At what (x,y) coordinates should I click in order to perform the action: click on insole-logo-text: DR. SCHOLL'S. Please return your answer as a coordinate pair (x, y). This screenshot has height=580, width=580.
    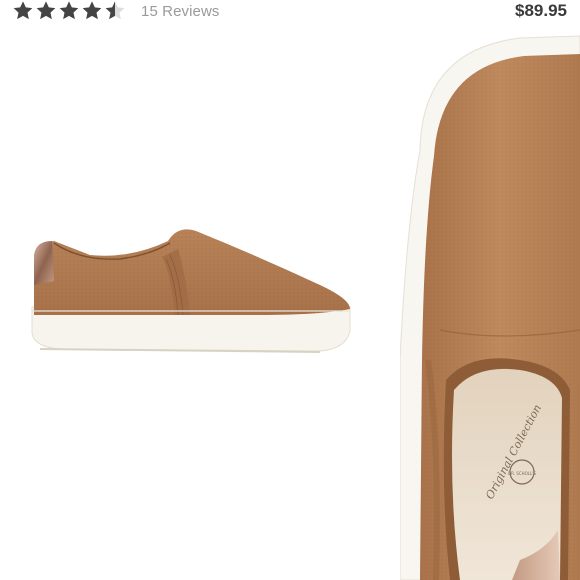
    Looking at the image, I should click on (522, 473).